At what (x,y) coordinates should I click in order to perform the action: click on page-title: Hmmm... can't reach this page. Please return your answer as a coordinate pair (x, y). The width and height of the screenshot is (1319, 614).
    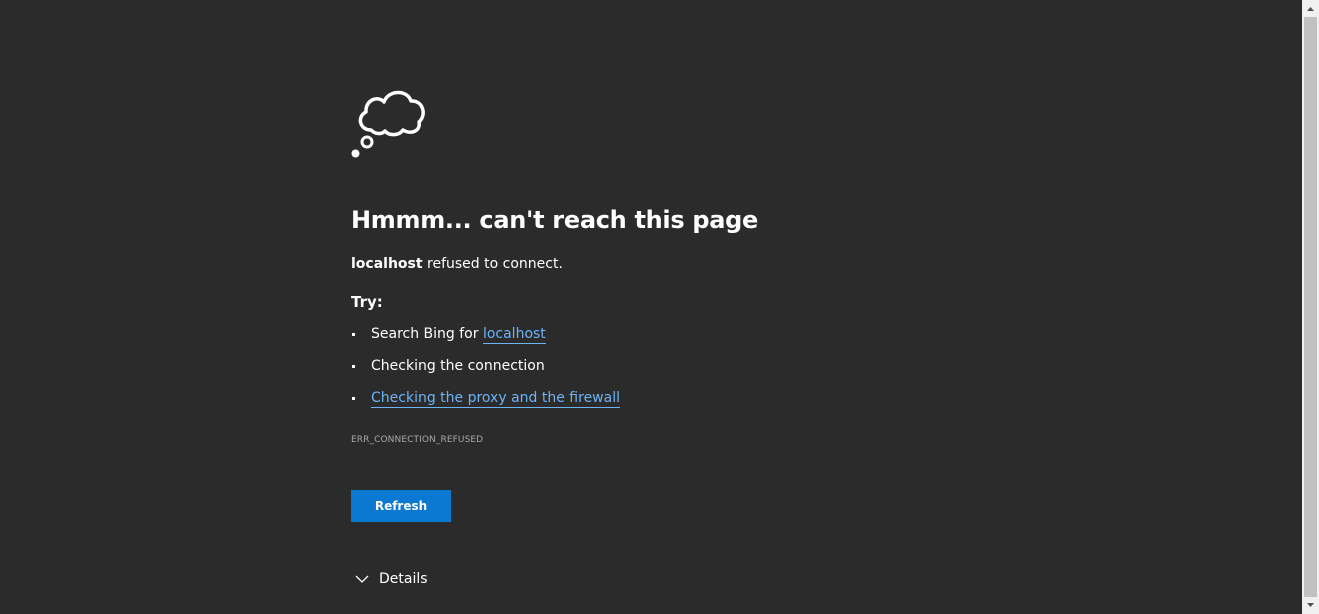
    Looking at the image, I should click on (555, 220).